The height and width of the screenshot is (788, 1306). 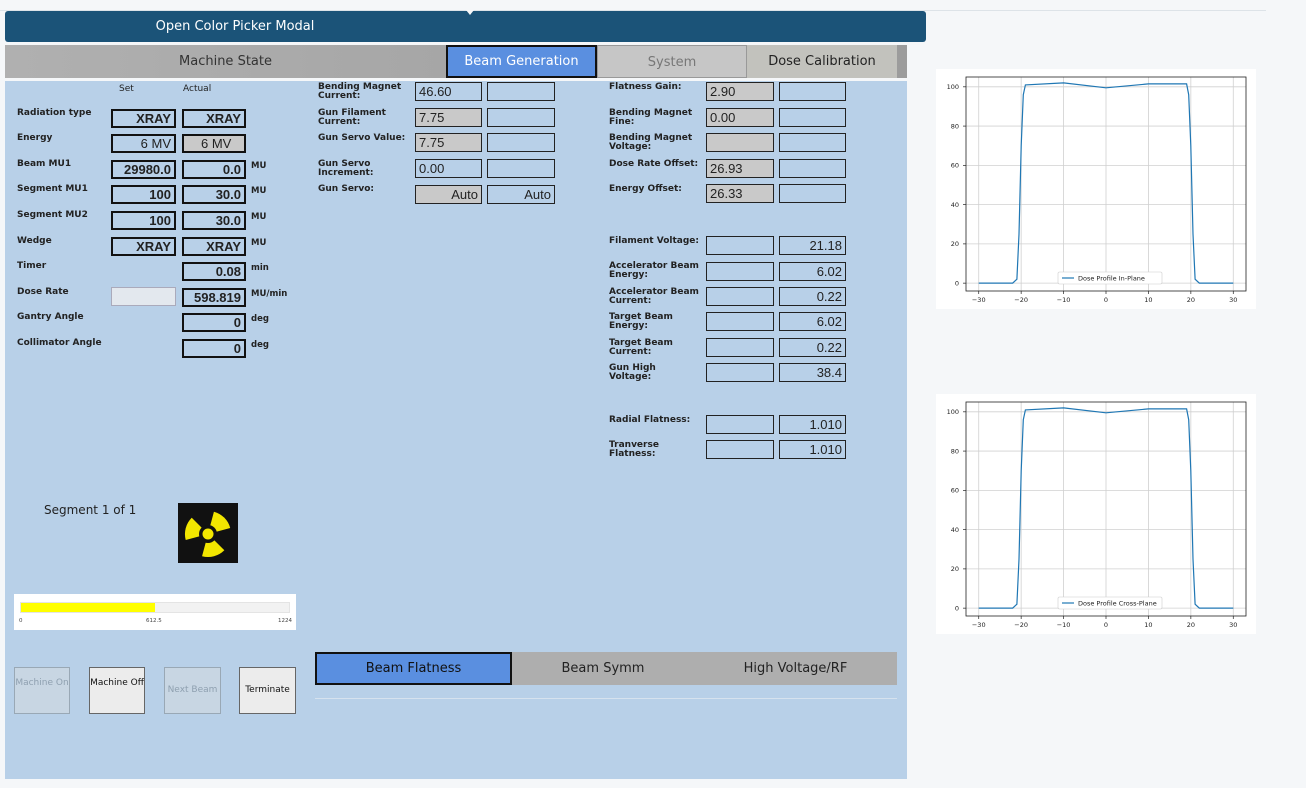 I want to click on actual-energy: 6 MV, so click(x=214, y=143).